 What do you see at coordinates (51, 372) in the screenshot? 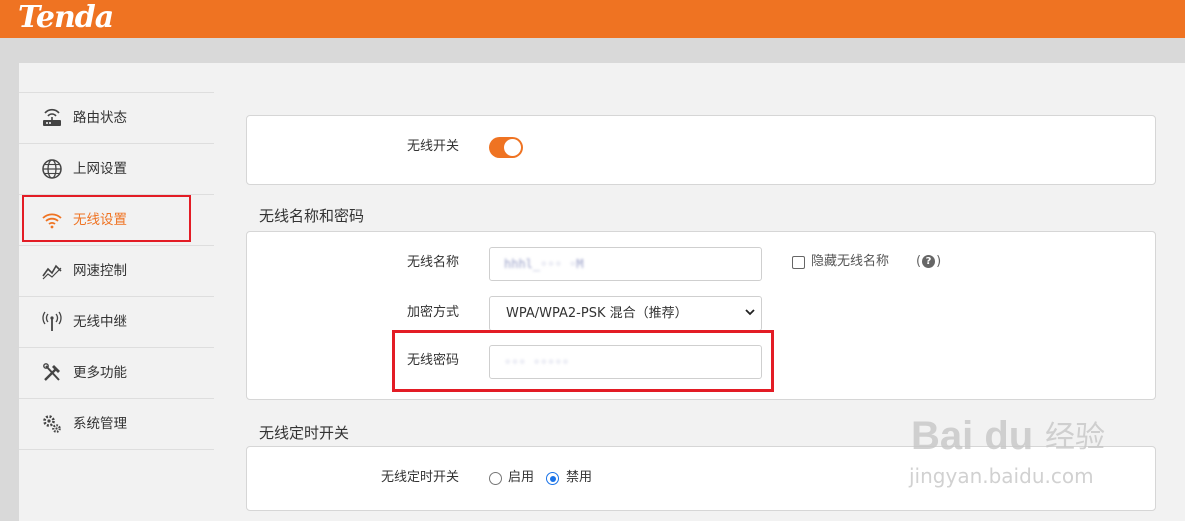
I see `tools-icon` at bounding box center [51, 372].